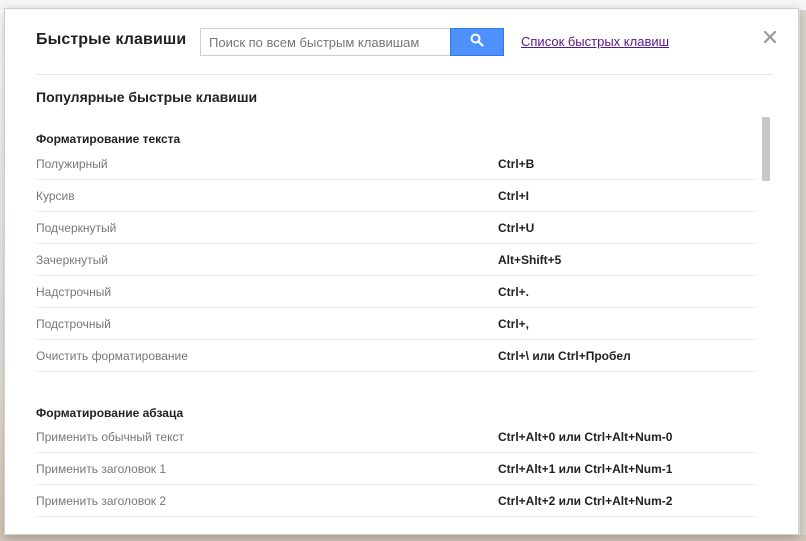  Describe the element at coordinates (595, 41) in the screenshot. I see `shortcut-list-link: Список быстрых клавиш` at that location.